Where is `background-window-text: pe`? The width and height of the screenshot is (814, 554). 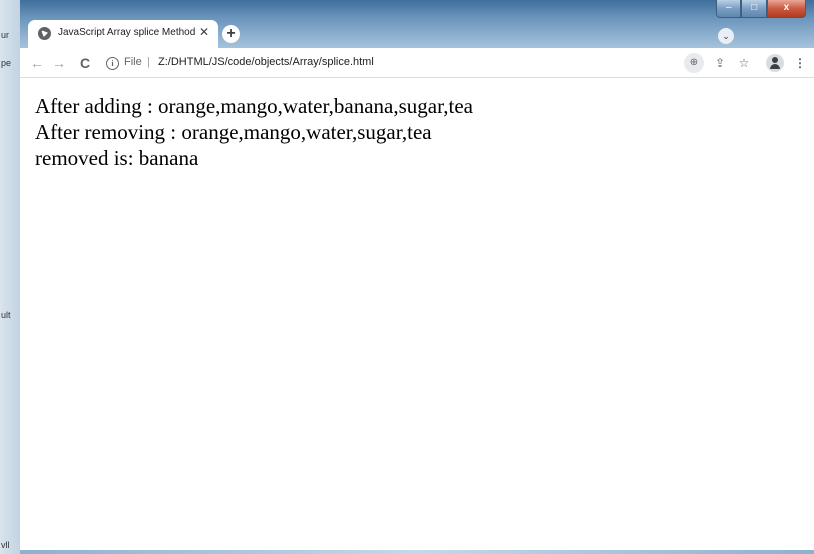 background-window-text: pe is located at coordinates (6, 63).